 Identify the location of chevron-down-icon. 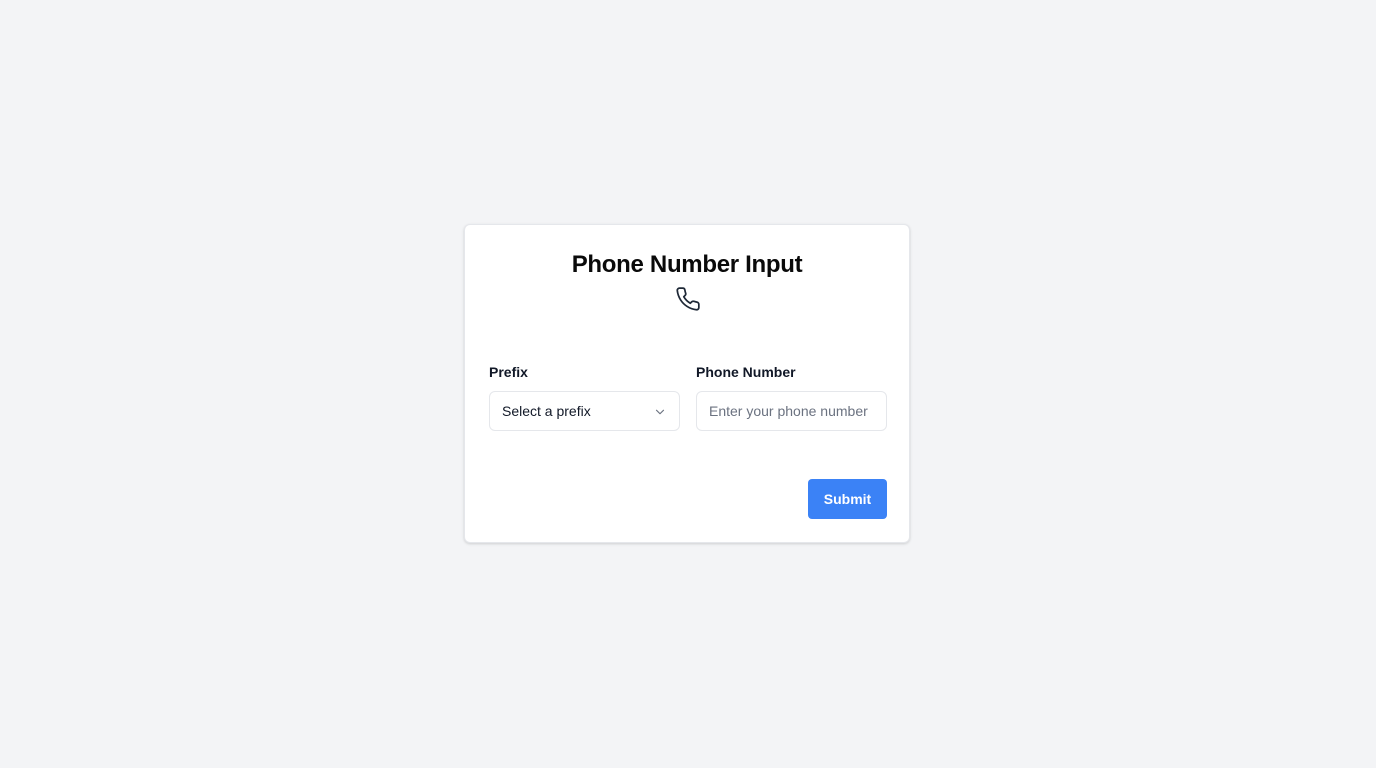
(660, 412).